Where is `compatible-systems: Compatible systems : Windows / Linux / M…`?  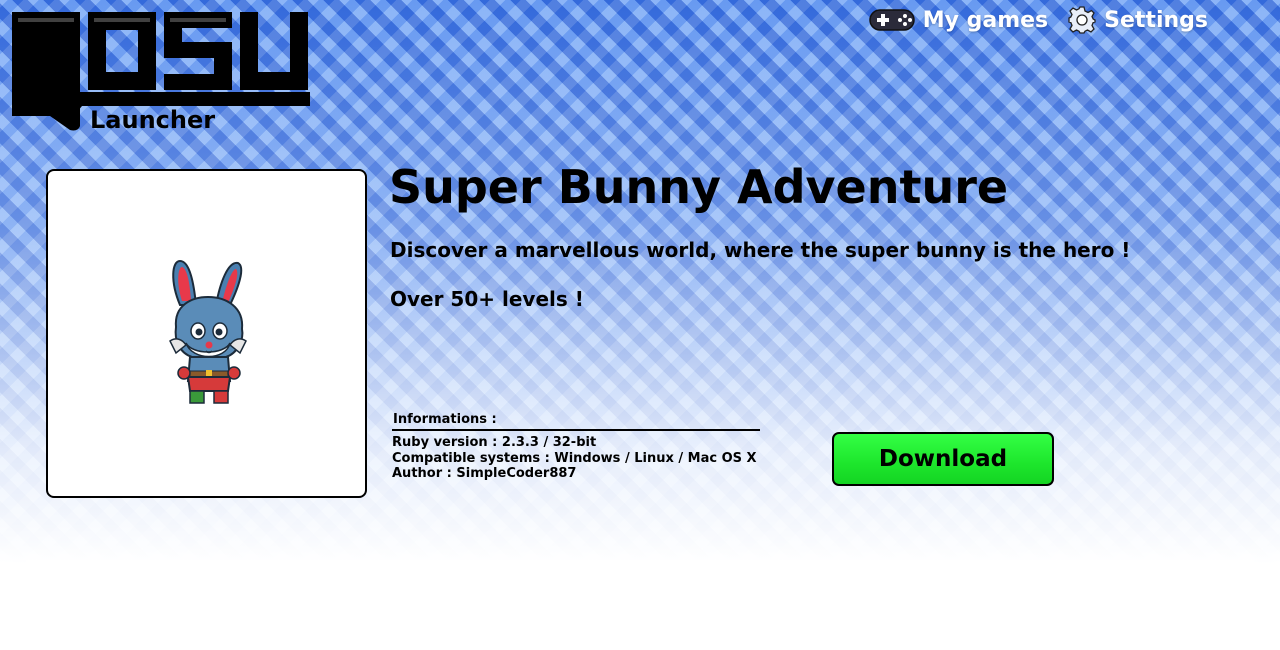
compatible-systems: Compatible systems : Windows / Linux / M… is located at coordinates (574, 458).